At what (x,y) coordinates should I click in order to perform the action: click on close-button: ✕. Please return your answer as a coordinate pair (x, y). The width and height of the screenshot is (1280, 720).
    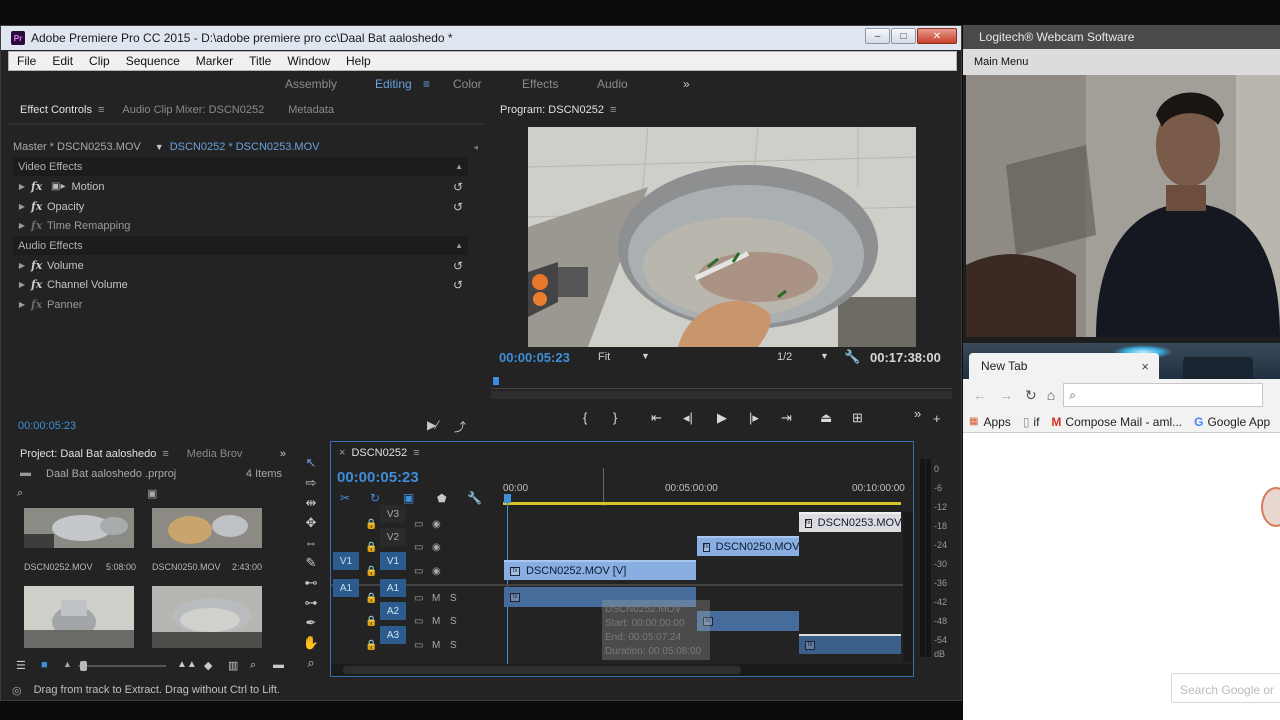
    Looking at the image, I should click on (937, 36).